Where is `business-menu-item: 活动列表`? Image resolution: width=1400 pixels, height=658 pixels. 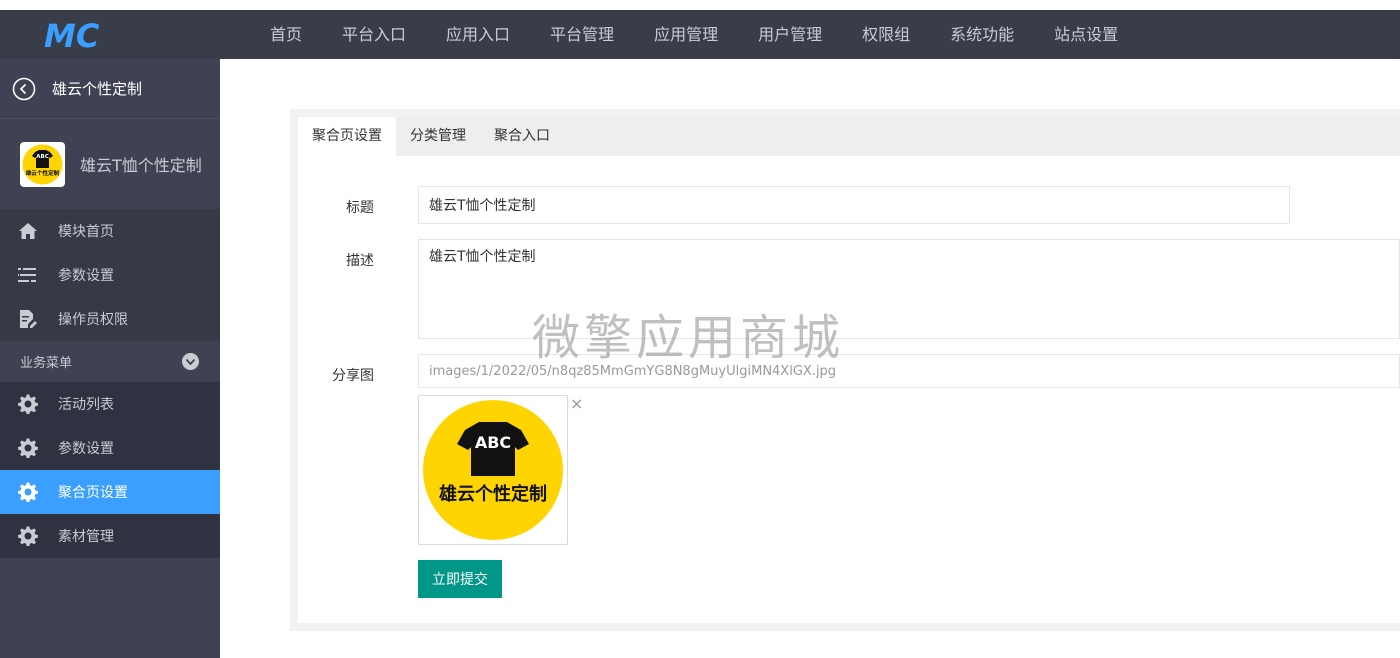
business-menu-item: 活动列表 is located at coordinates (110, 404).